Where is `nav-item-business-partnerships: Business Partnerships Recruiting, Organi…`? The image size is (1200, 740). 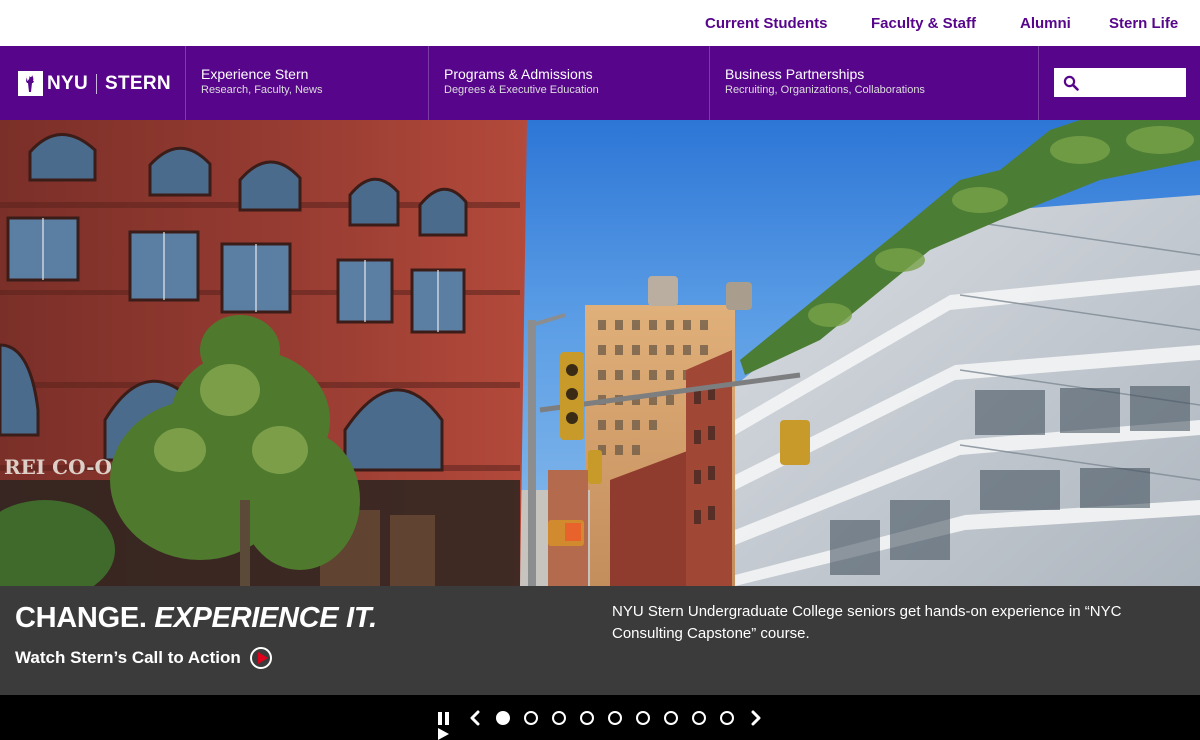
nav-item-business-partnerships: Business Partnerships Recruiting, Organi… is located at coordinates (825, 81).